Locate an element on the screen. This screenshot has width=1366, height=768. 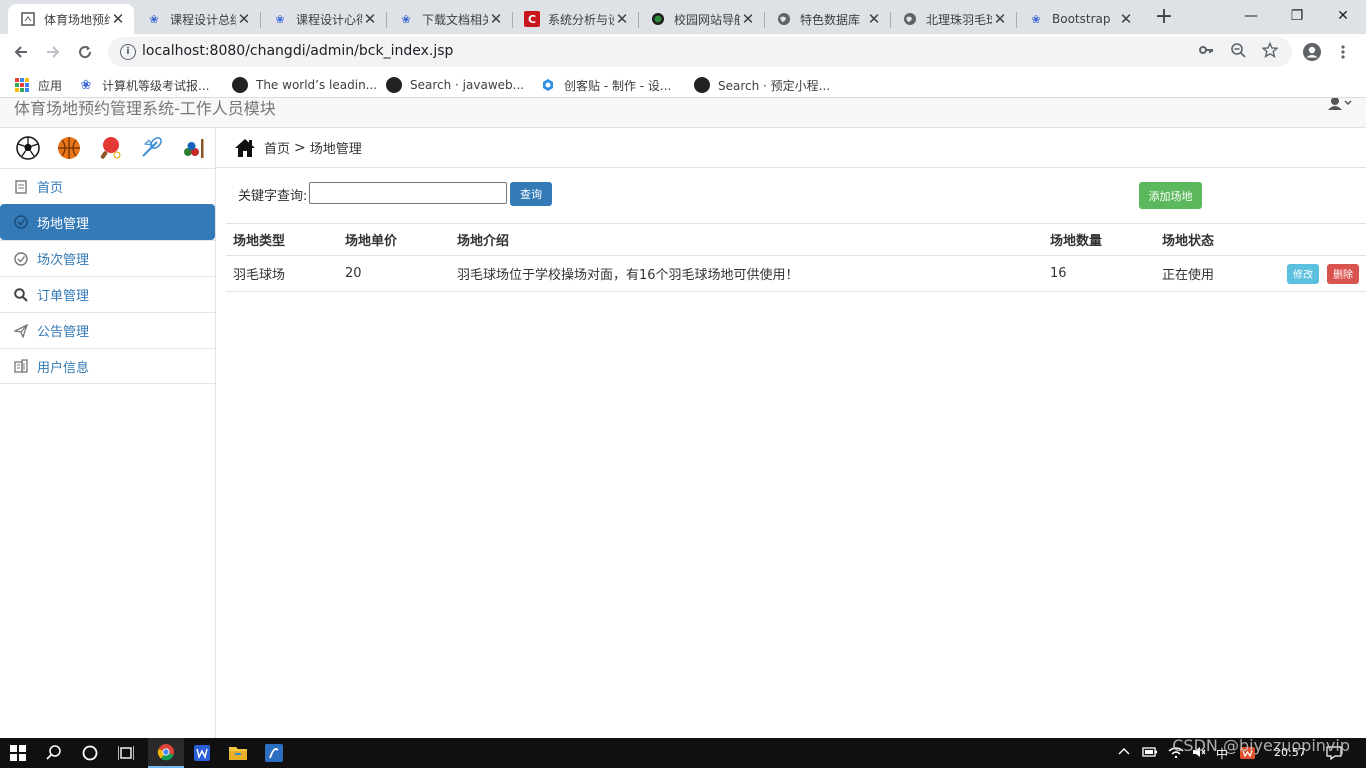
add-venue-button: 添加场地 is located at coordinates (1170, 195).